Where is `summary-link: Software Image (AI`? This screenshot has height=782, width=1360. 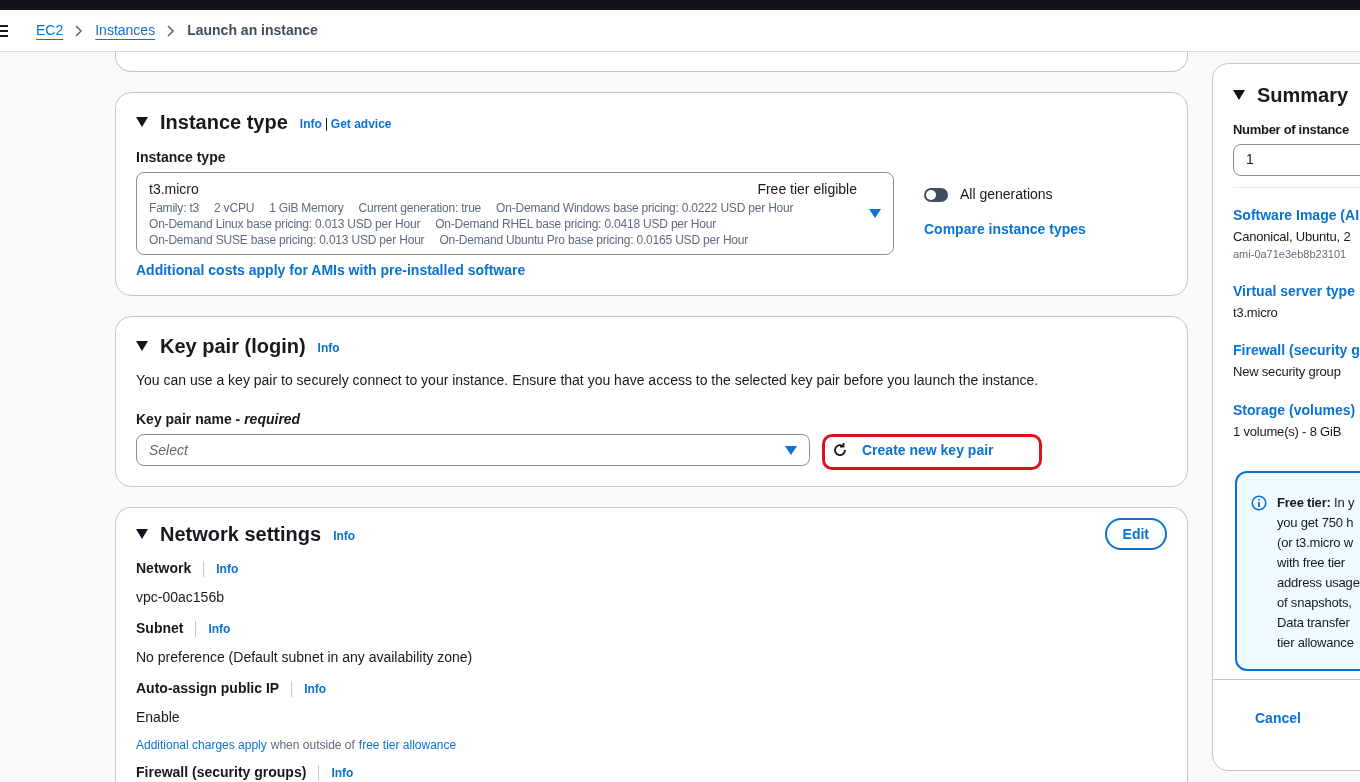
summary-link: Software Image (AI is located at coordinates (1296, 215).